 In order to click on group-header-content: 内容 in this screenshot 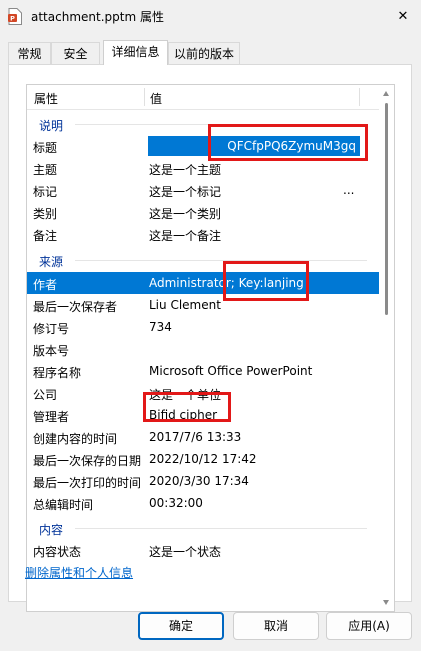, I will do `click(203, 528)`.